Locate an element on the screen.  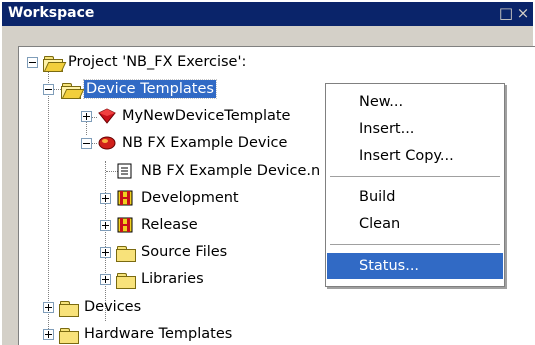
expand-devices-toggle is located at coordinates (48, 307).